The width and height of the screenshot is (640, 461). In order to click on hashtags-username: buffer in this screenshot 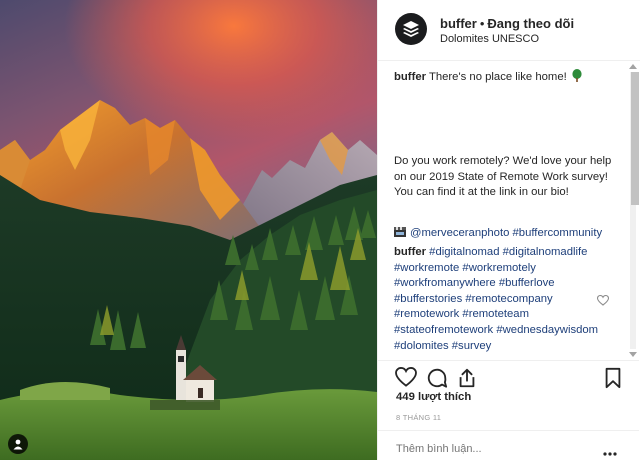, I will do `click(410, 252)`.